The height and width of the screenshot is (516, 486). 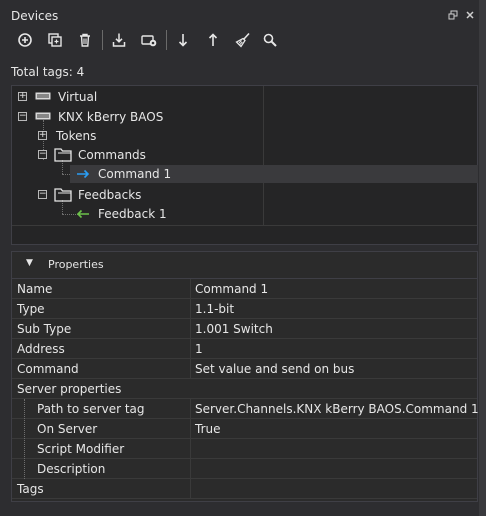 What do you see at coordinates (244, 389) in the screenshot?
I see `property-group-row: Server properties` at bounding box center [244, 389].